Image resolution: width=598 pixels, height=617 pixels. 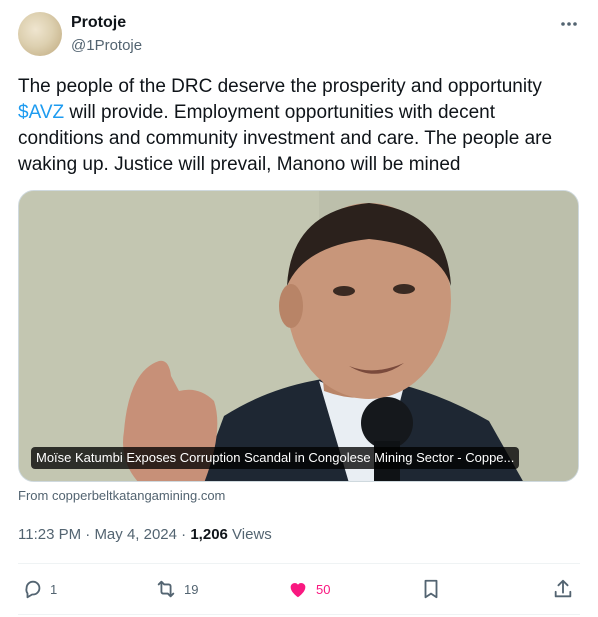 What do you see at coordinates (166, 589) in the screenshot?
I see `retweet-icon` at bounding box center [166, 589].